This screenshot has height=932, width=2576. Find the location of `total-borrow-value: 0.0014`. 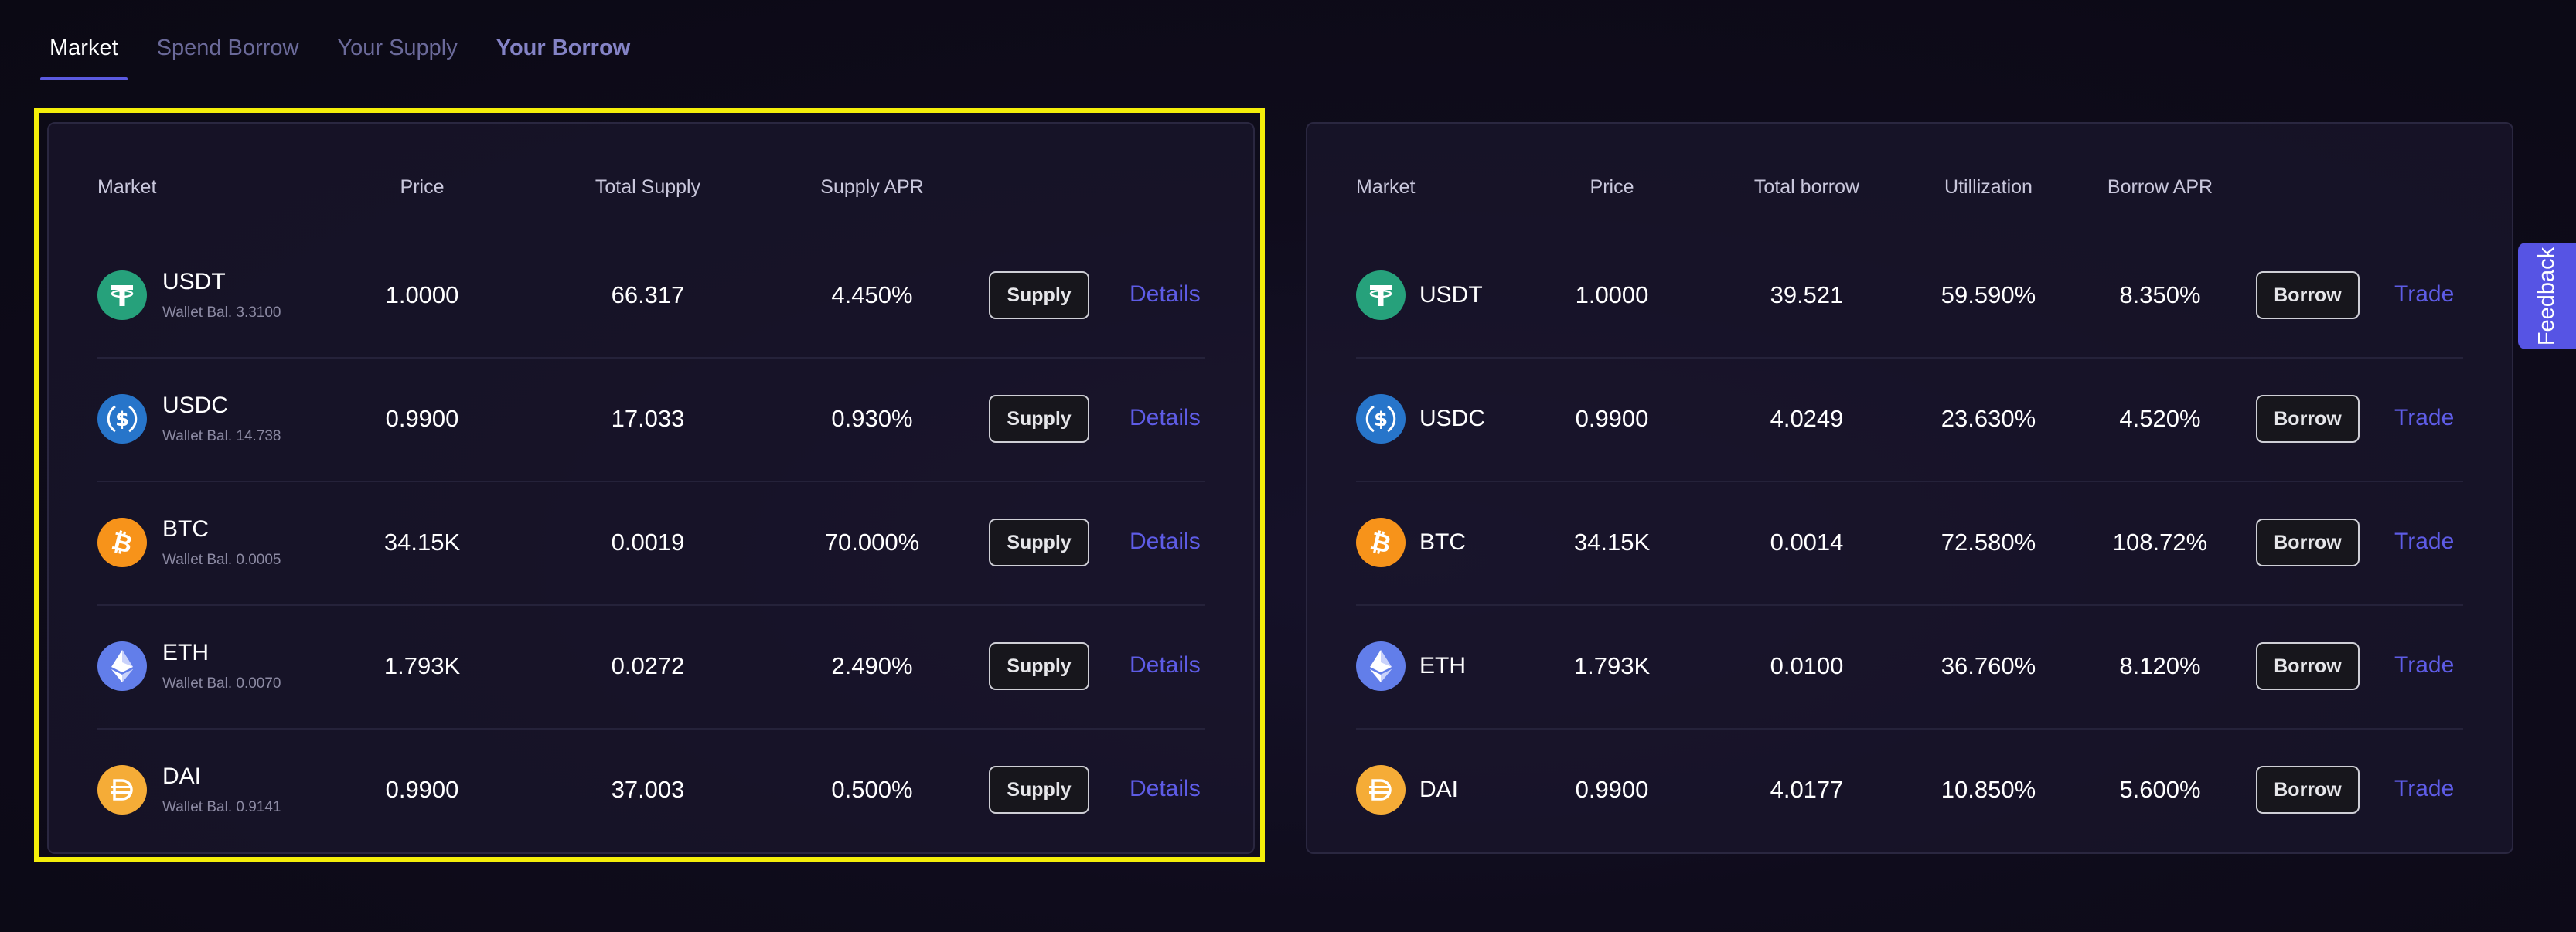

total-borrow-value: 0.0014 is located at coordinates (1807, 542).